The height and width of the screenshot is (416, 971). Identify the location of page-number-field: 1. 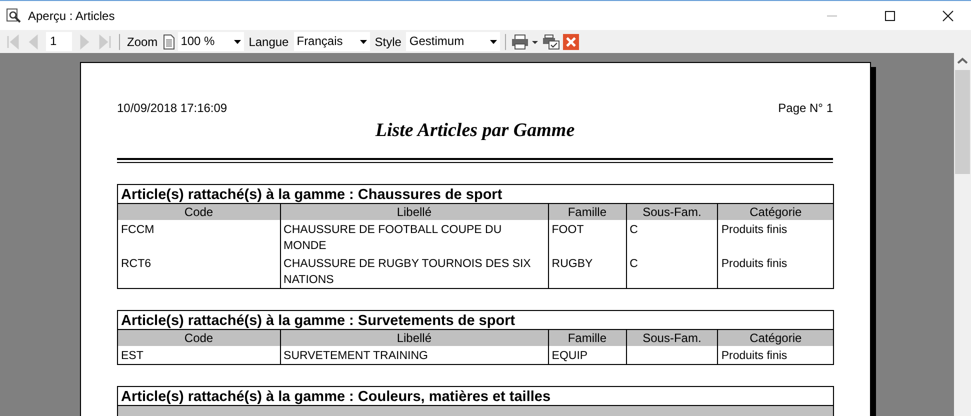
(59, 41).